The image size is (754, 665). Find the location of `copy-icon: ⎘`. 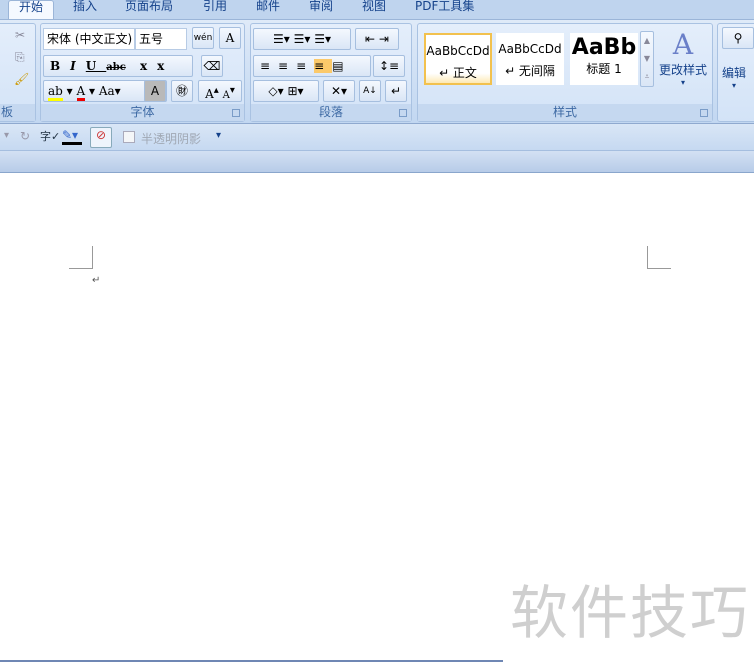

copy-icon: ⎘ is located at coordinates (20, 57).